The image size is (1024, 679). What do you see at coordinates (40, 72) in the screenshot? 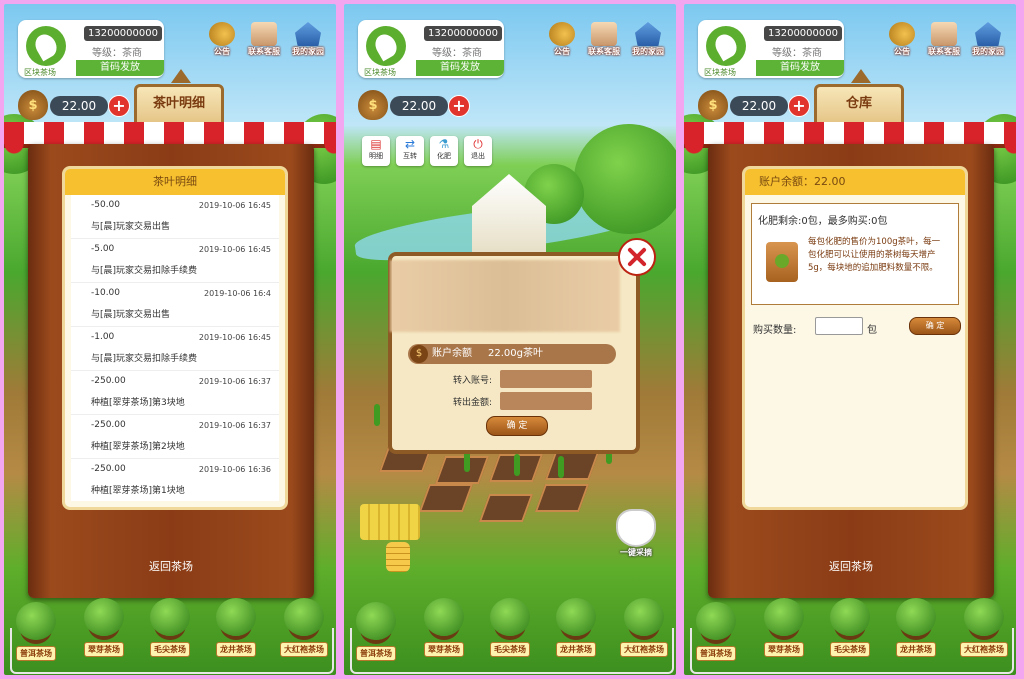
I see `logo-text: 区块茶场` at bounding box center [40, 72].